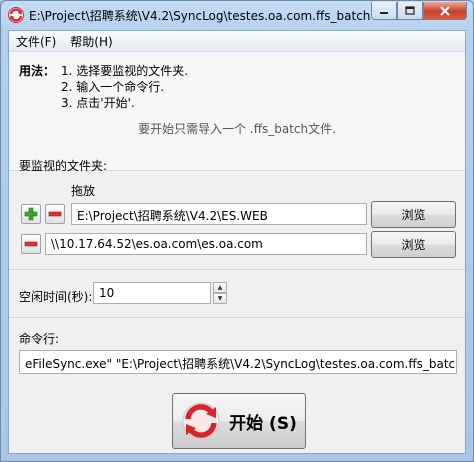 This screenshot has height=462, width=474. I want to click on maximize-button, so click(410, 11).